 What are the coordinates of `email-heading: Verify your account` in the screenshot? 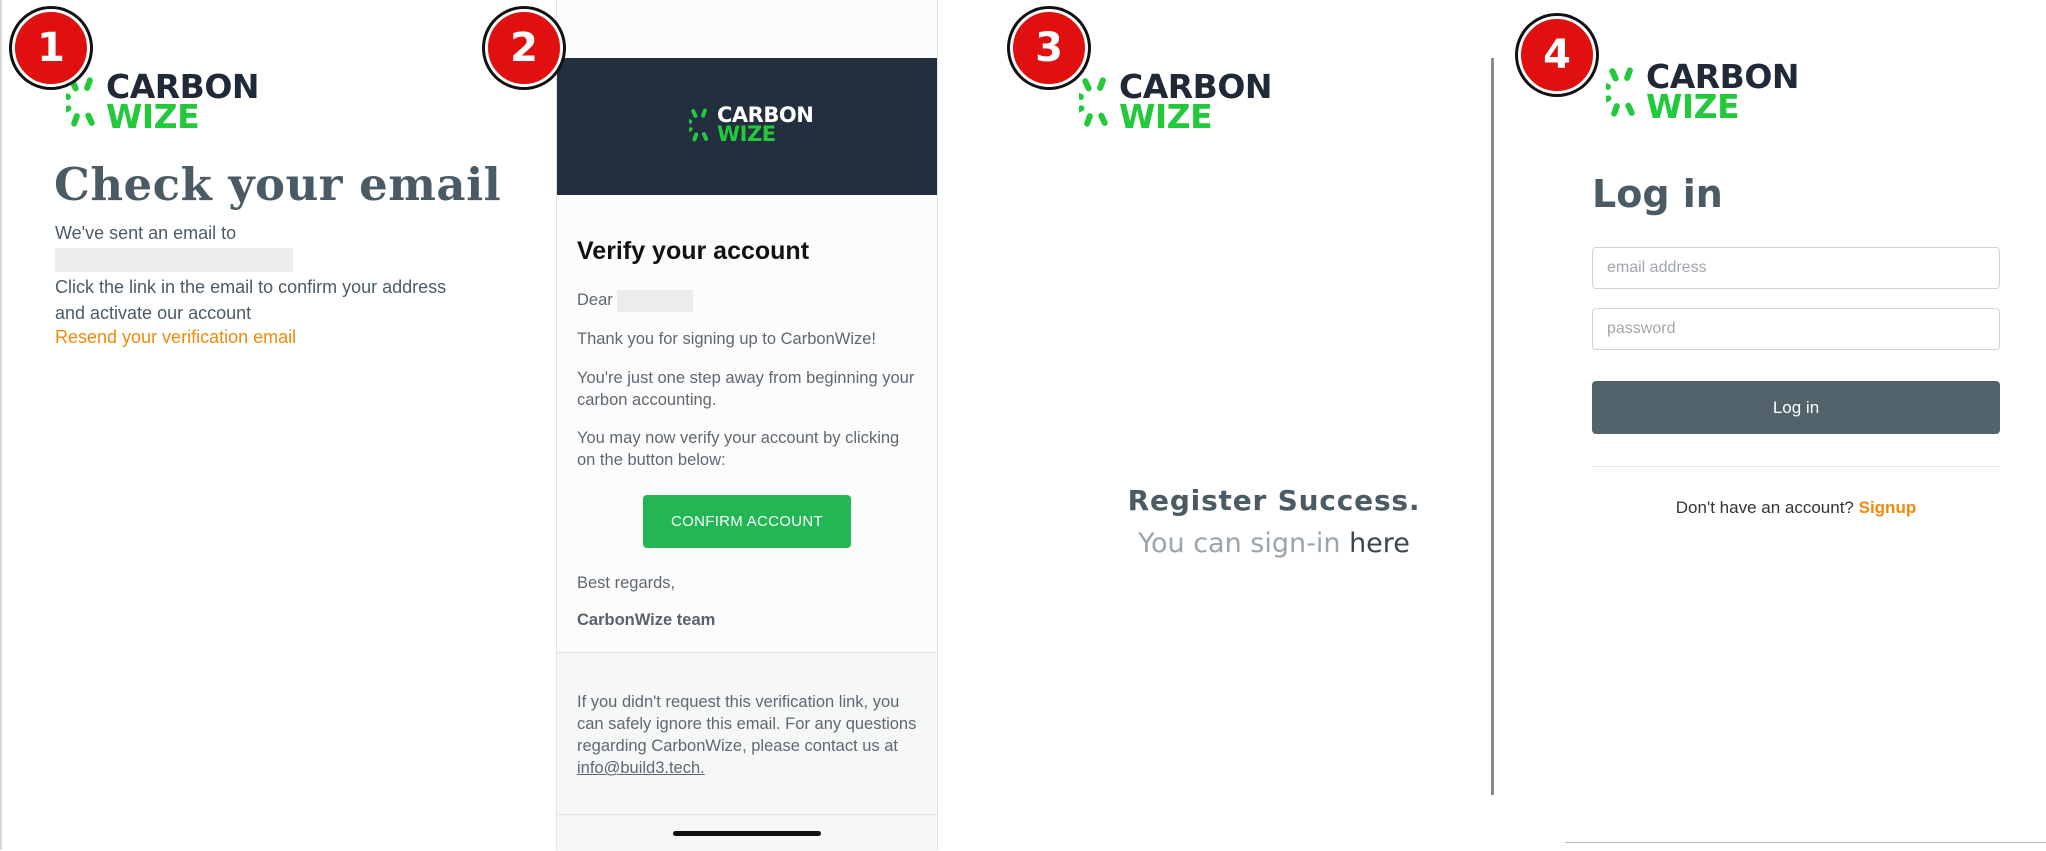 It's located at (693, 251).